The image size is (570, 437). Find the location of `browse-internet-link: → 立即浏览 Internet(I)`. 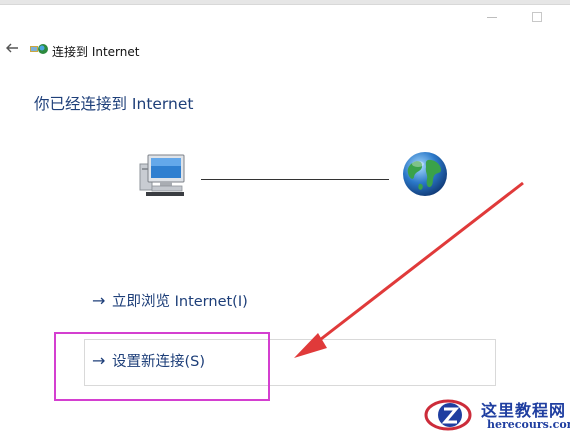

browse-internet-link: → 立即浏览 Internet(I) is located at coordinates (170, 300).